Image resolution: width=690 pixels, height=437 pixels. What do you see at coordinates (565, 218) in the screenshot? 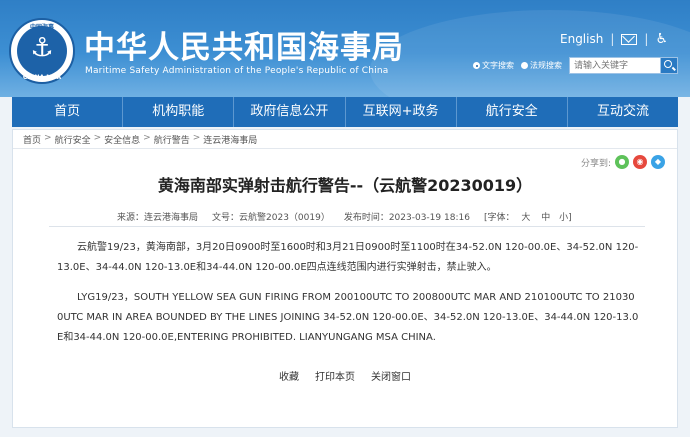
I see `font-size-small: 小]` at bounding box center [565, 218].